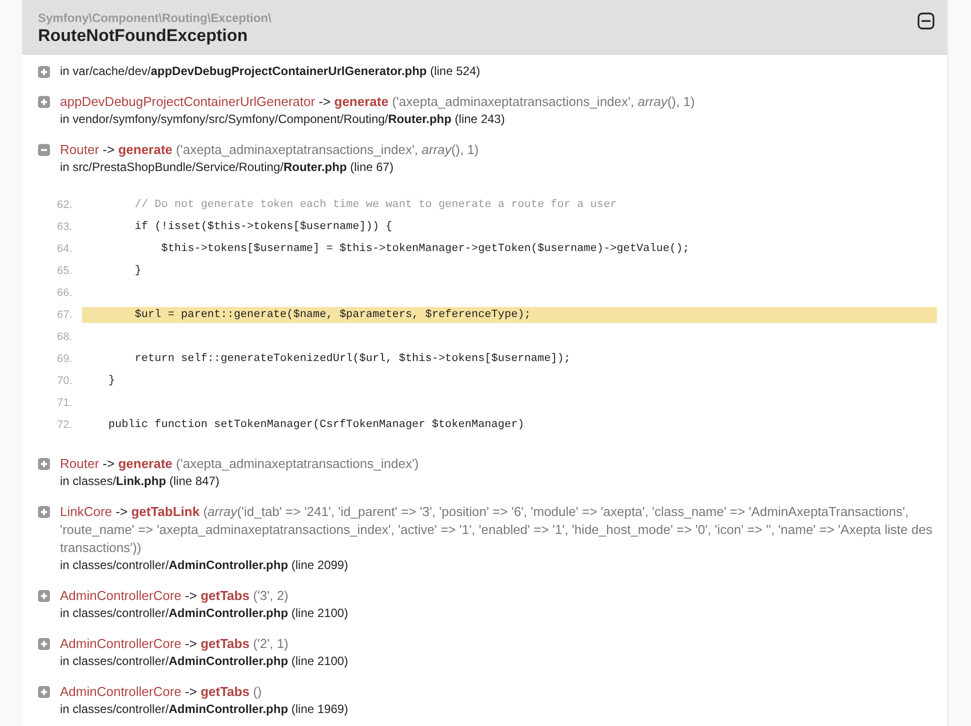 Image resolution: width=971 pixels, height=726 pixels. What do you see at coordinates (140, 481) in the screenshot?
I see `file-location: in classes/Link.php (line 847)` at bounding box center [140, 481].